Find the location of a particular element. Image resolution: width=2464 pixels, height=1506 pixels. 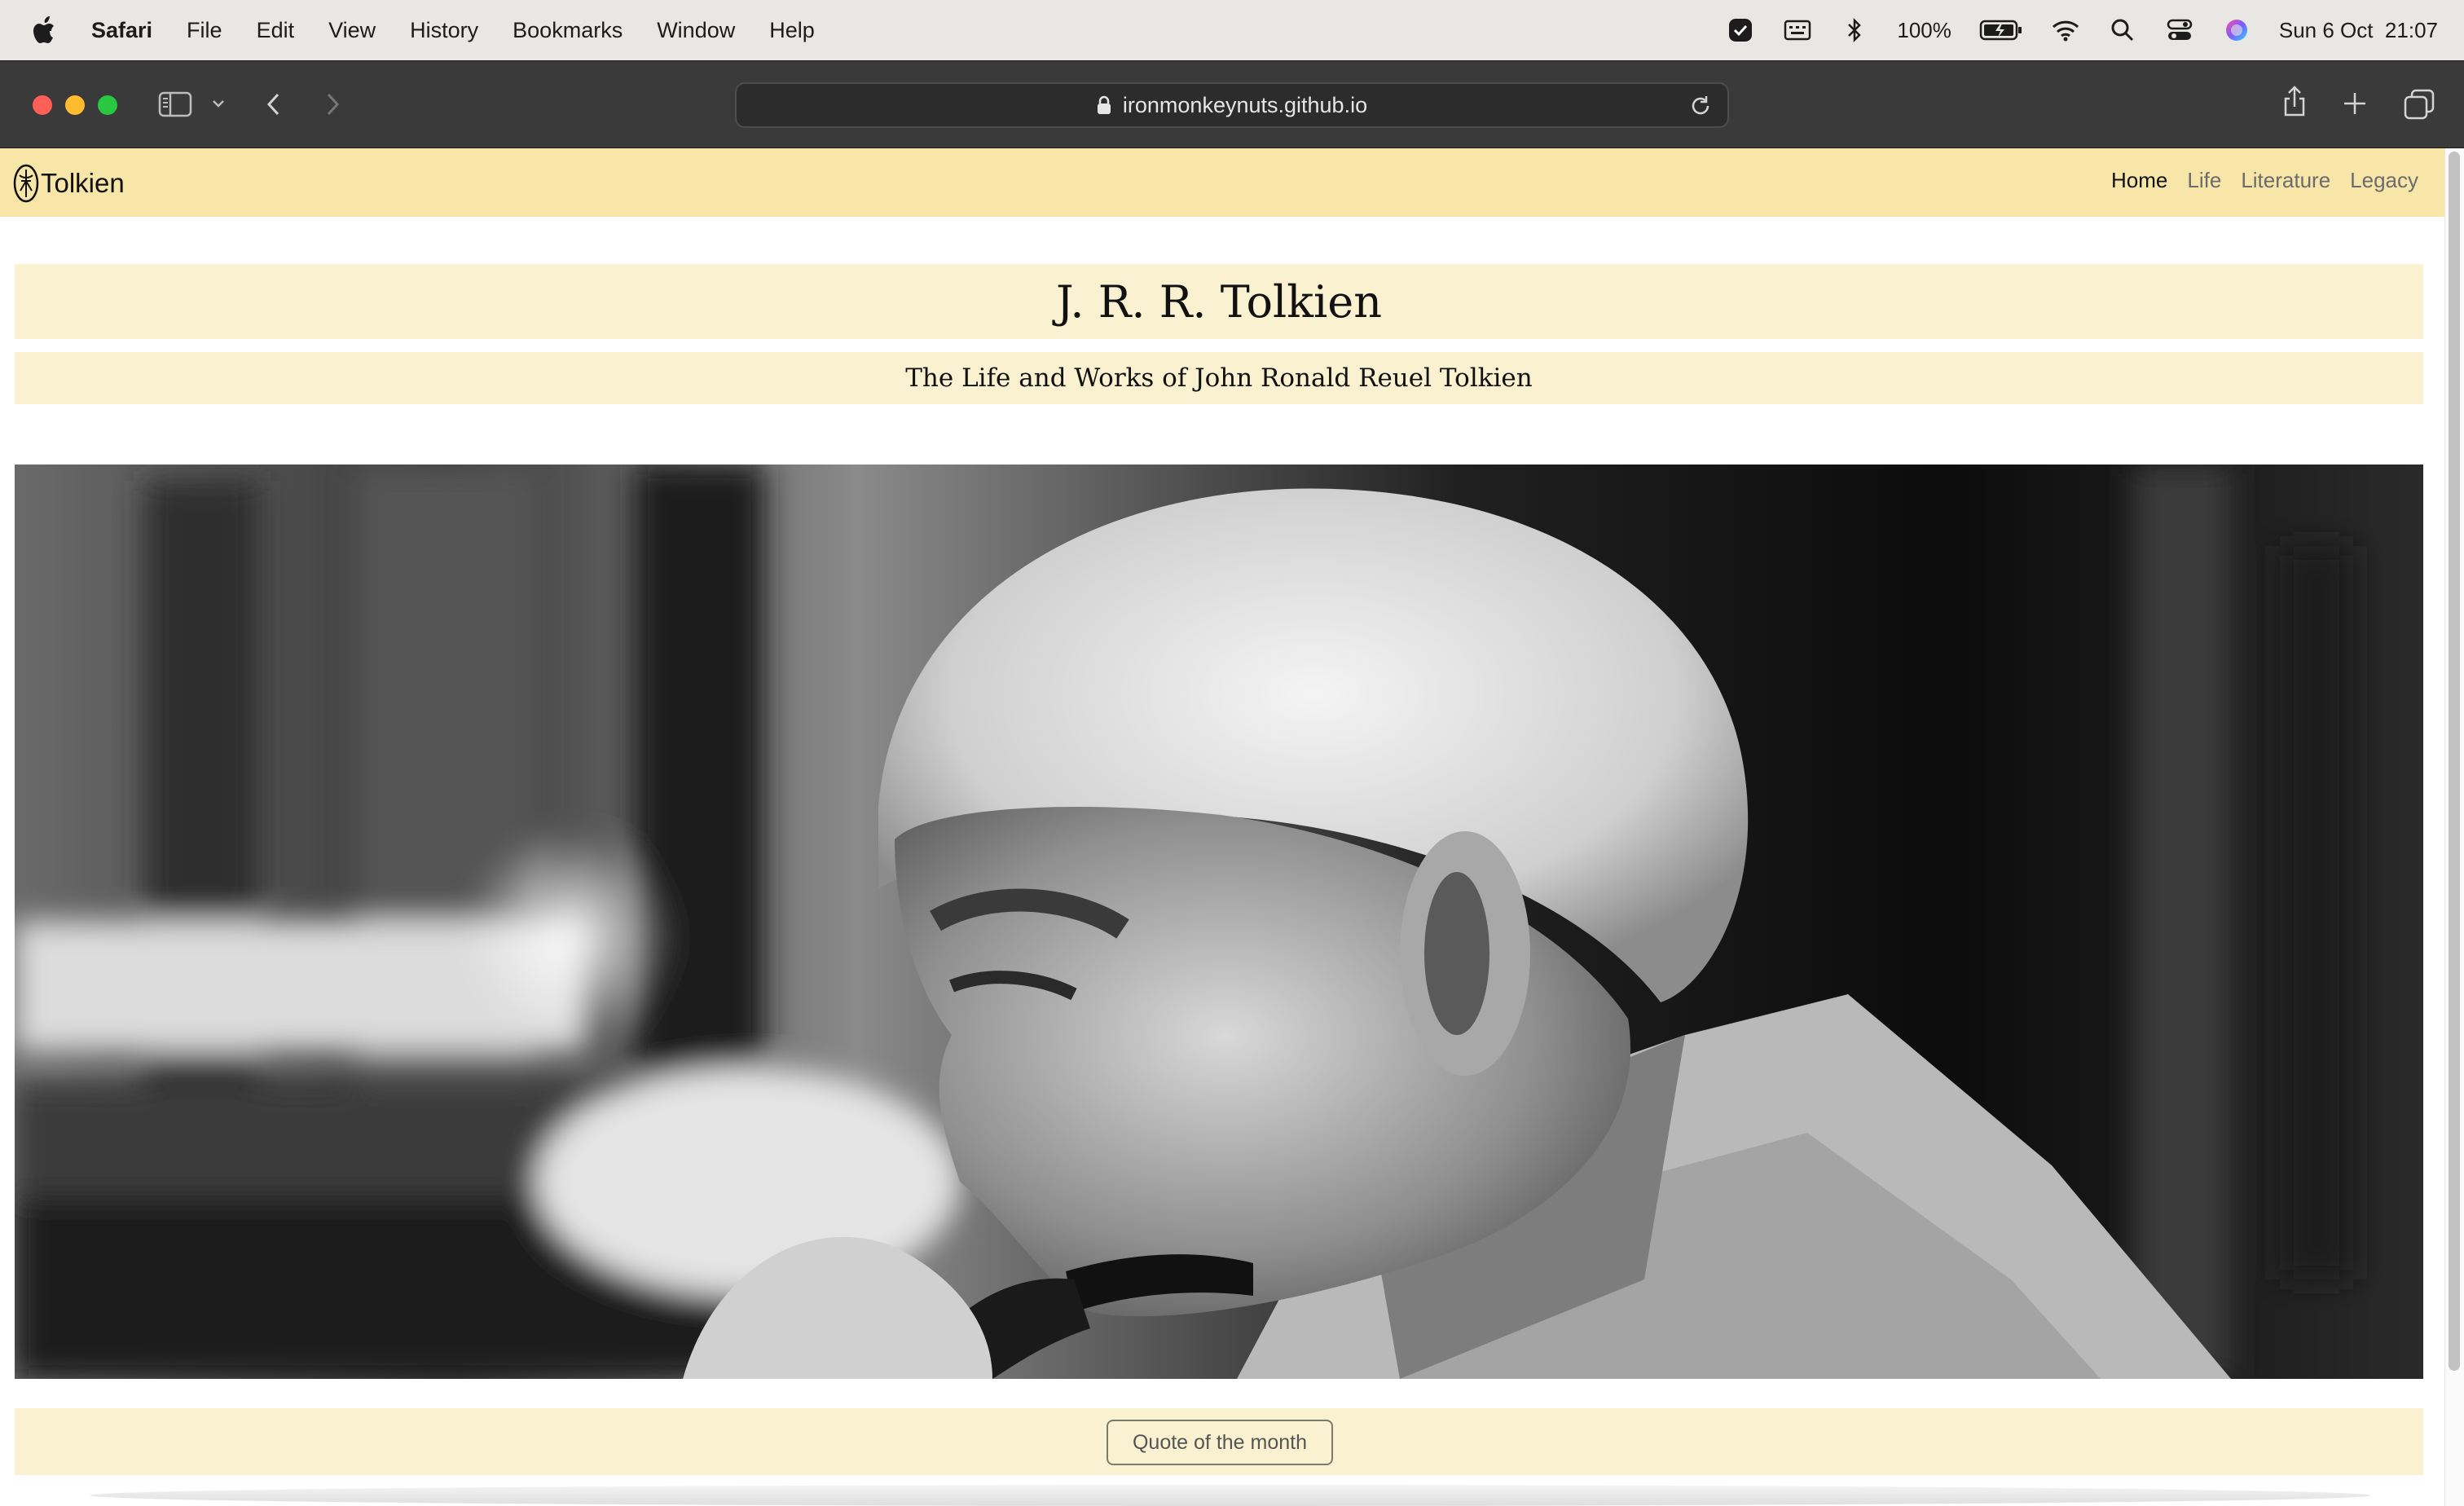

address-url: ironmonkeynuts.github.io is located at coordinates (1245, 105).